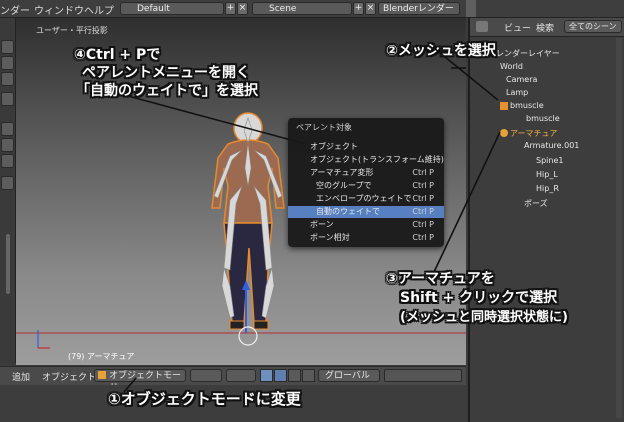 This screenshot has height=422, width=624. What do you see at coordinates (230, 8) in the screenshot?
I see `add-layout-button: +` at bounding box center [230, 8].